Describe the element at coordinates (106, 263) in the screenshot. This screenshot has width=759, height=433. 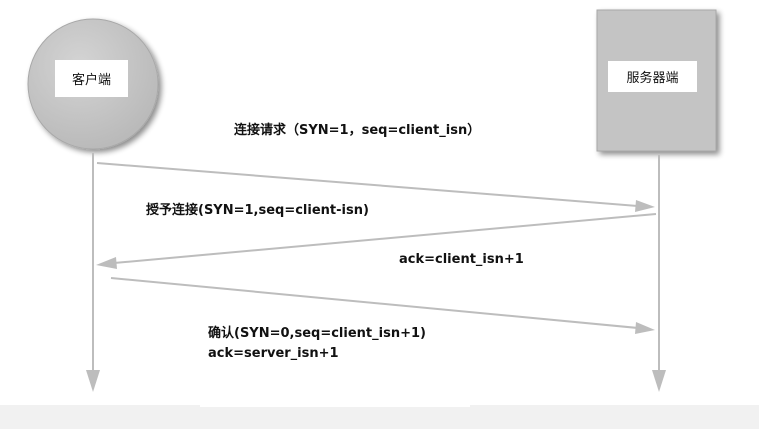
I see `synack-arrowhead` at that location.